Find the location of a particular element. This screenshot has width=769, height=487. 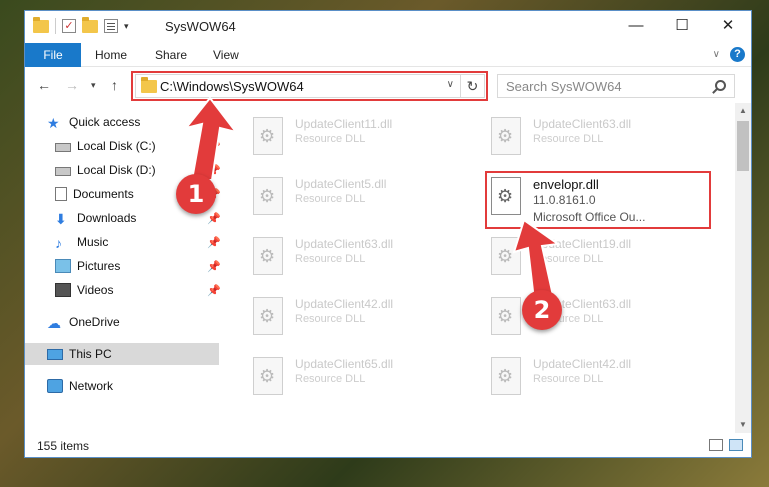

music-icon: ♪ is located at coordinates (58, 243).